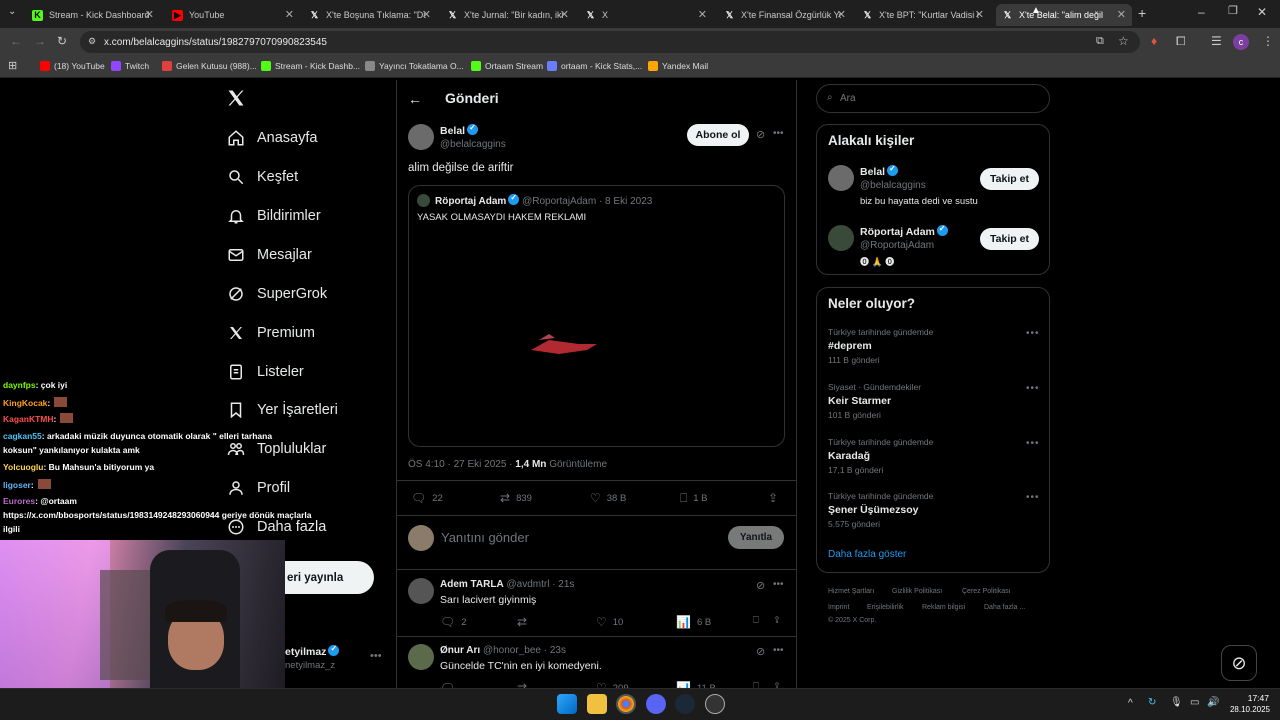 The image size is (1280, 720). What do you see at coordinates (473, 144) in the screenshot?
I see `author-handle: @belalcaggins` at bounding box center [473, 144].